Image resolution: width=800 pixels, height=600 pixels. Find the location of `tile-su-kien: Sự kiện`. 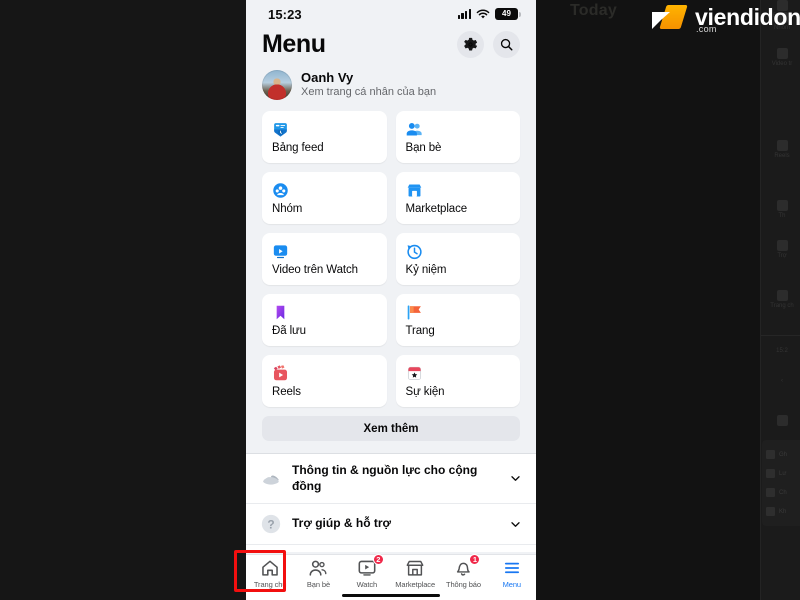

tile-su-kien: Sự kiện is located at coordinates (457, 381).